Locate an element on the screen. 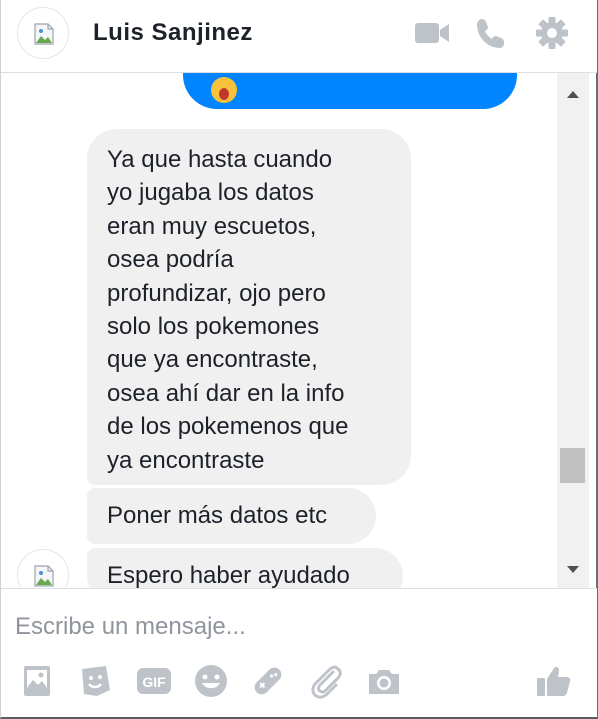 Image resolution: width=598 pixels, height=719 pixels. emoji-icon is located at coordinates (211, 681).